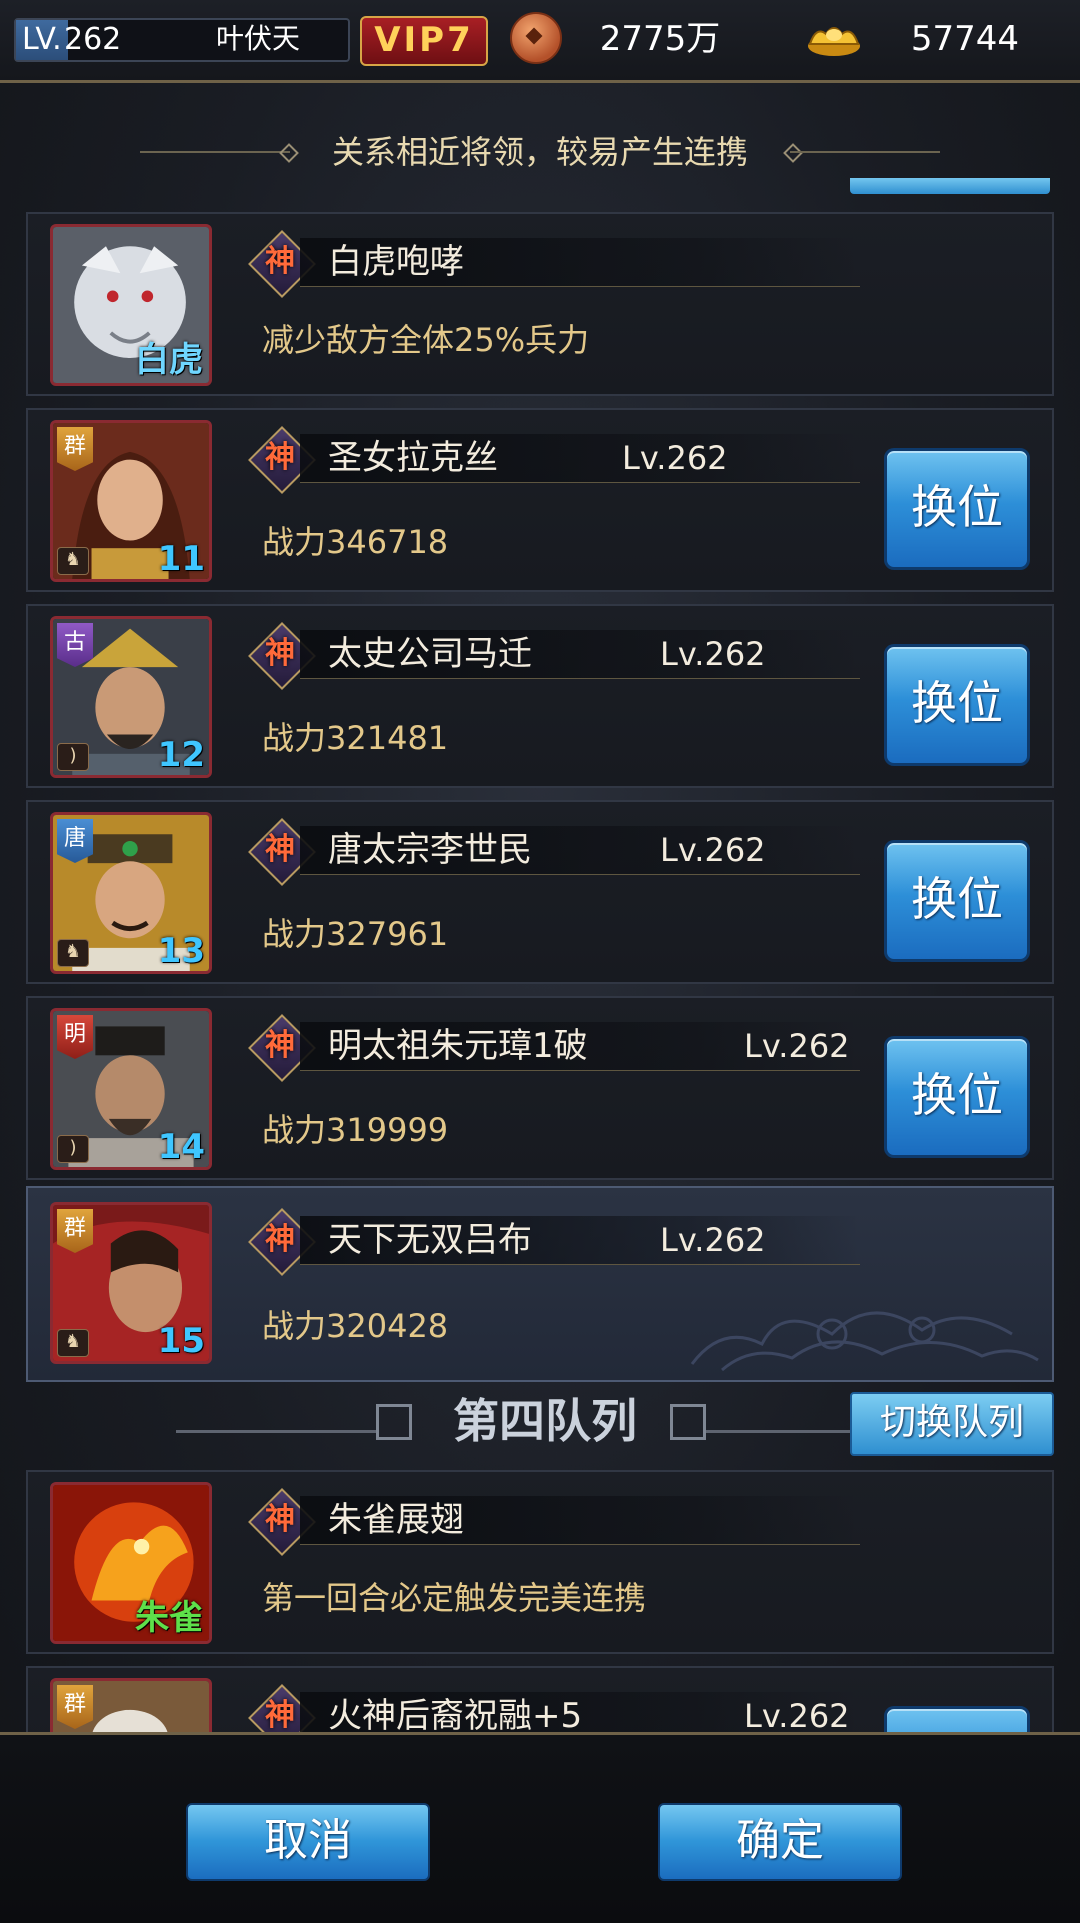  I want to click on hero-row: 群 ♞ 11 神 圣女拉克丝 Lv.262 战力346718 换位, so click(540, 500).